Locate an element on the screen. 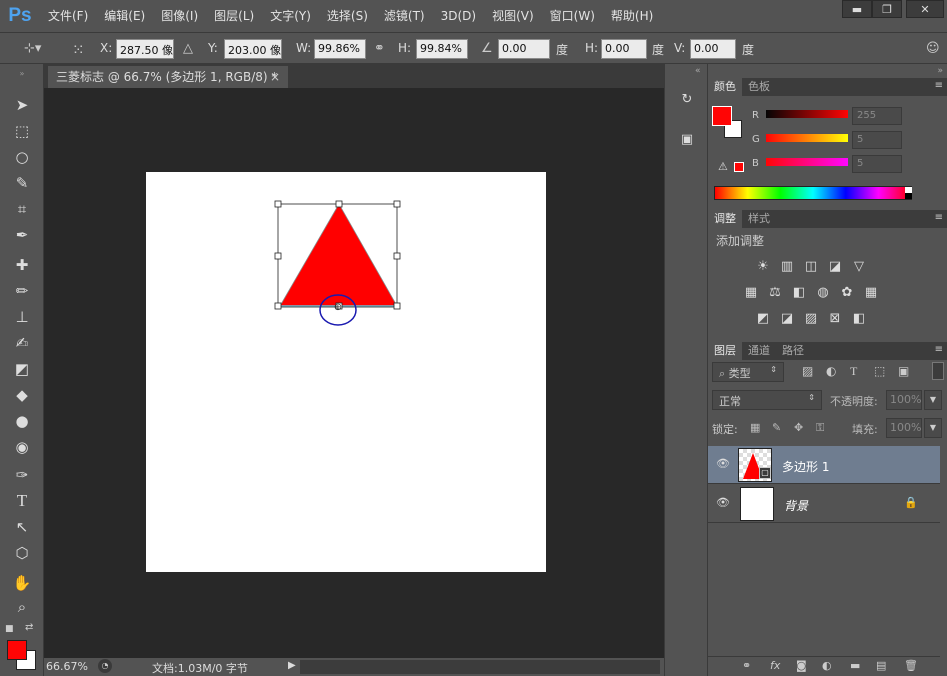  tab-swatches: 色板 is located at coordinates (759, 87).